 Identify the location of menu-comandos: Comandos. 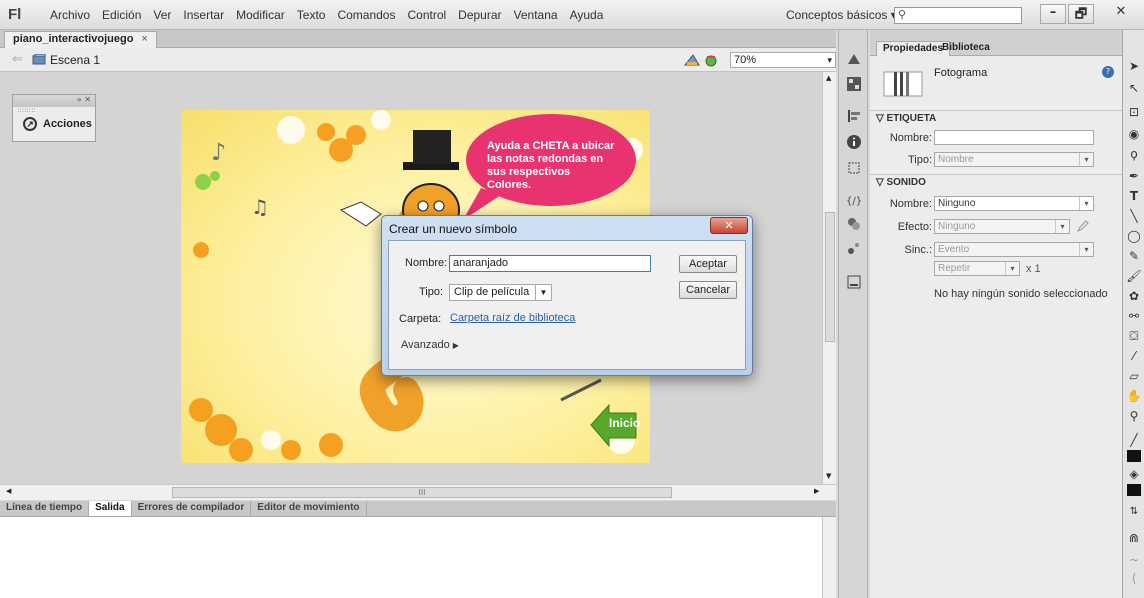
(366, 15).